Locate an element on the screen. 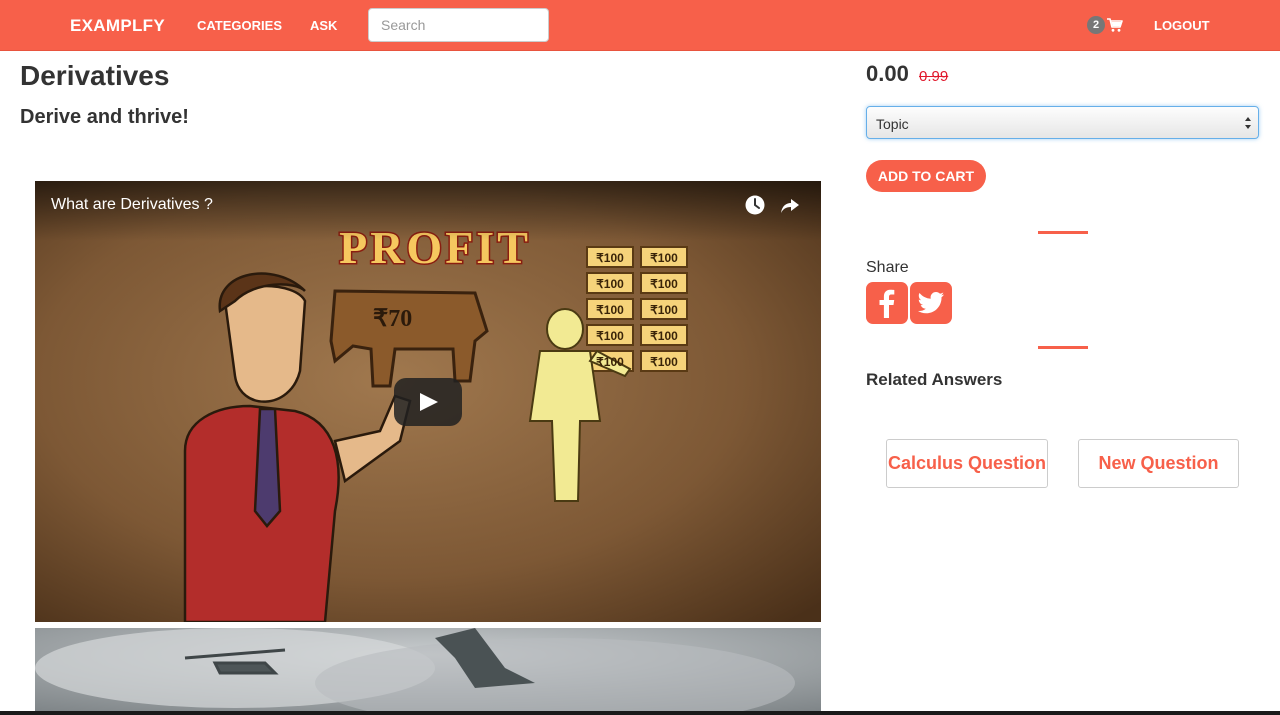 This screenshot has width=1280, height=715. current-price: 0.00 is located at coordinates (887, 73).